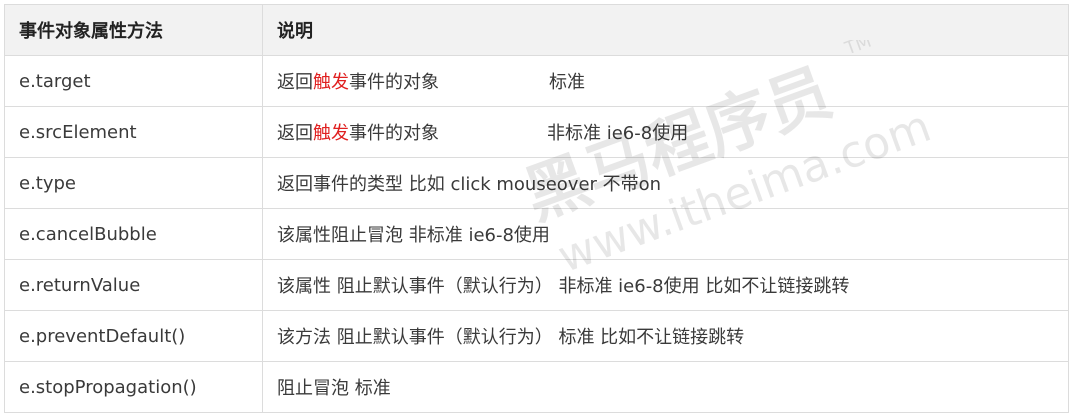  I want to click on header-property: 事件对象属性方法, so click(133, 30).